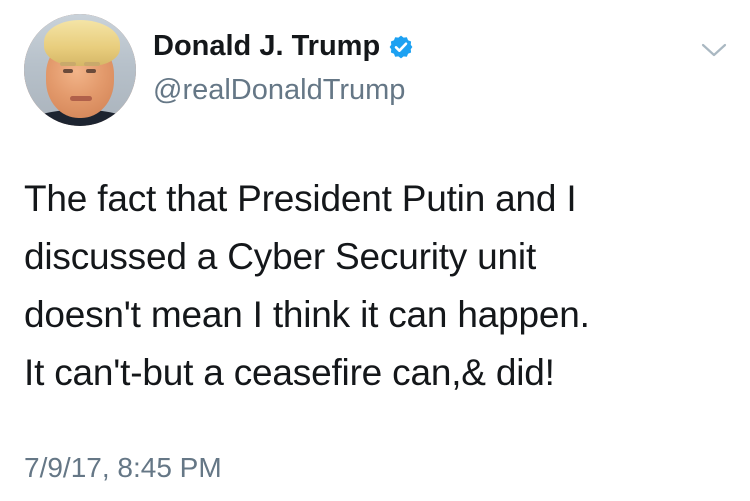  I want to click on avatar, so click(80, 70).